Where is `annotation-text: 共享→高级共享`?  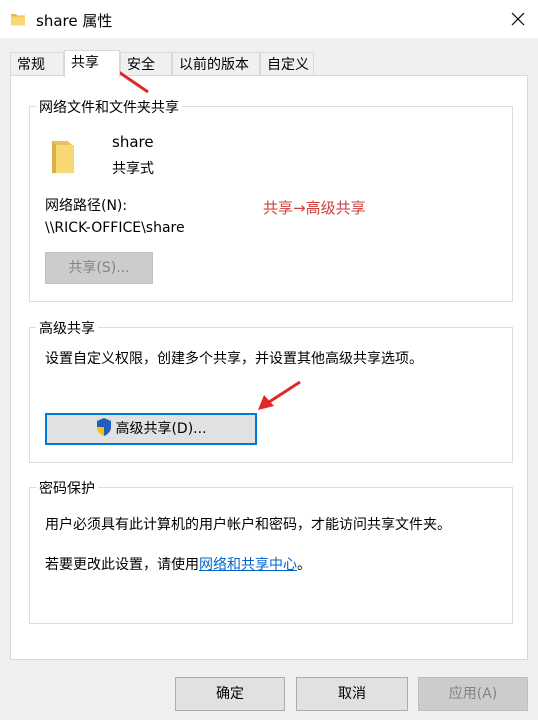
annotation-text: 共享→高级共享 is located at coordinates (314, 208).